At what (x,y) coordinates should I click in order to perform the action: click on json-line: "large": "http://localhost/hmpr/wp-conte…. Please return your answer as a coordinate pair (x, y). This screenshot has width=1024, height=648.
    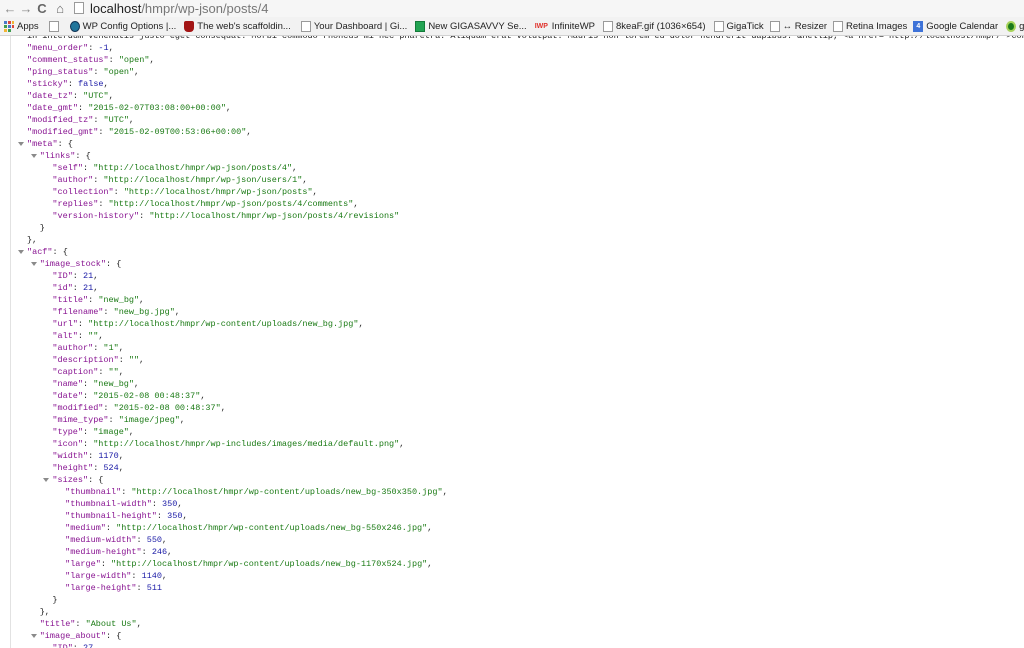
    Looking at the image, I should click on (248, 564).